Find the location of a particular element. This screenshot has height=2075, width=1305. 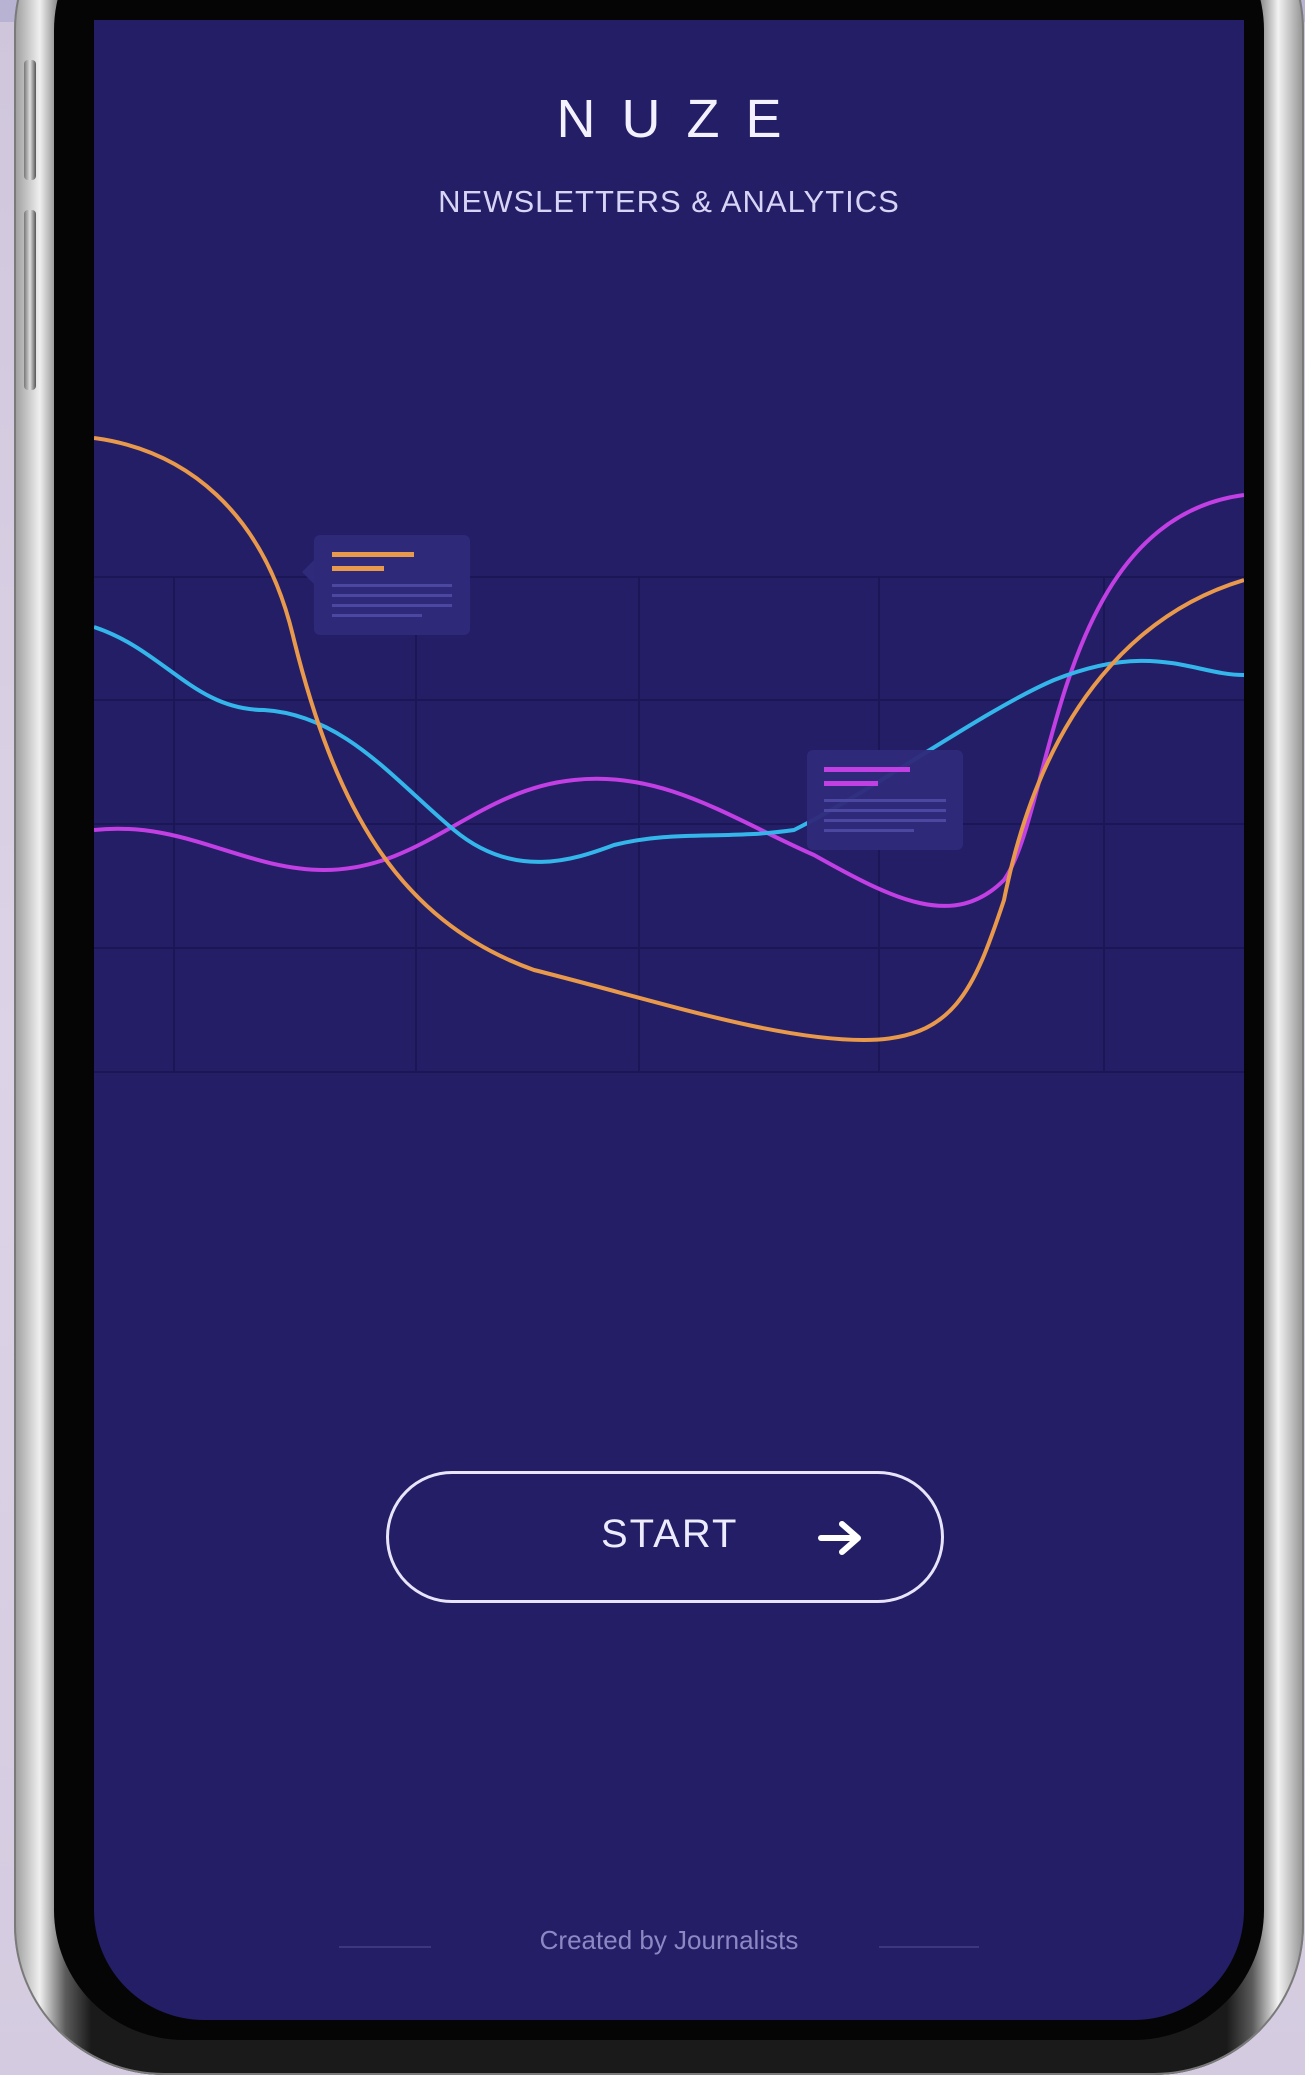

brand-subtitle: NEWSLETTERS & ANALYTICS is located at coordinates (669, 201).